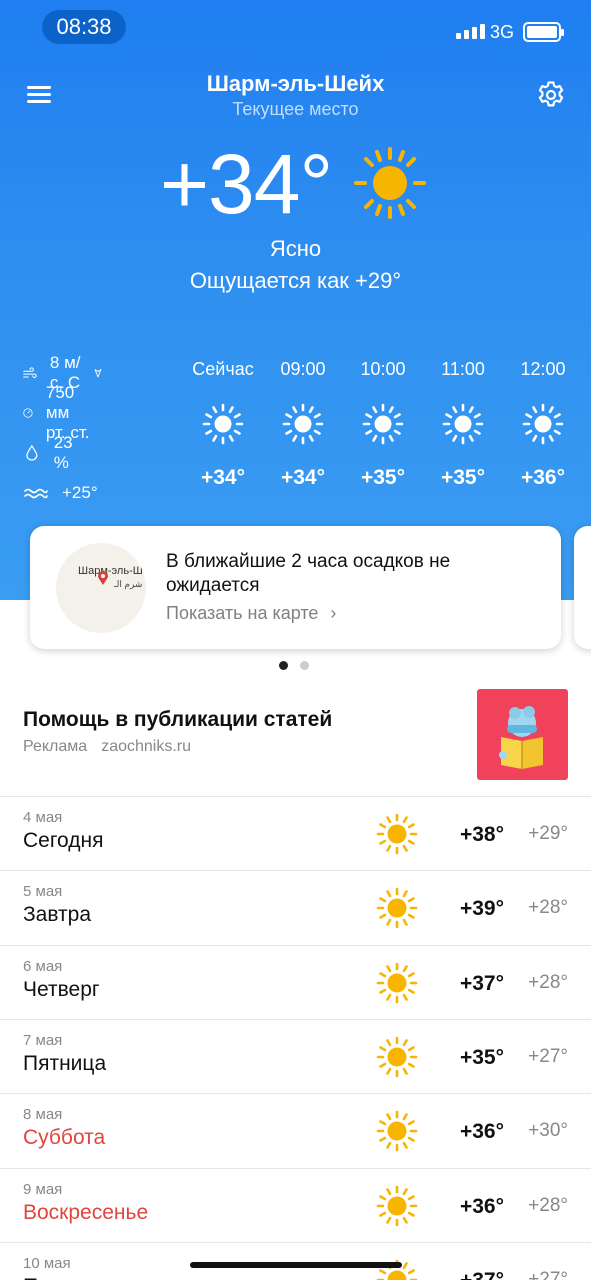 The height and width of the screenshot is (1280, 591). What do you see at coordinates (308, 573) in the screenshot?
I see `precipitation-text: В ближайшие 2 часа осадков не ожидается` at bounding box center [308, 573].